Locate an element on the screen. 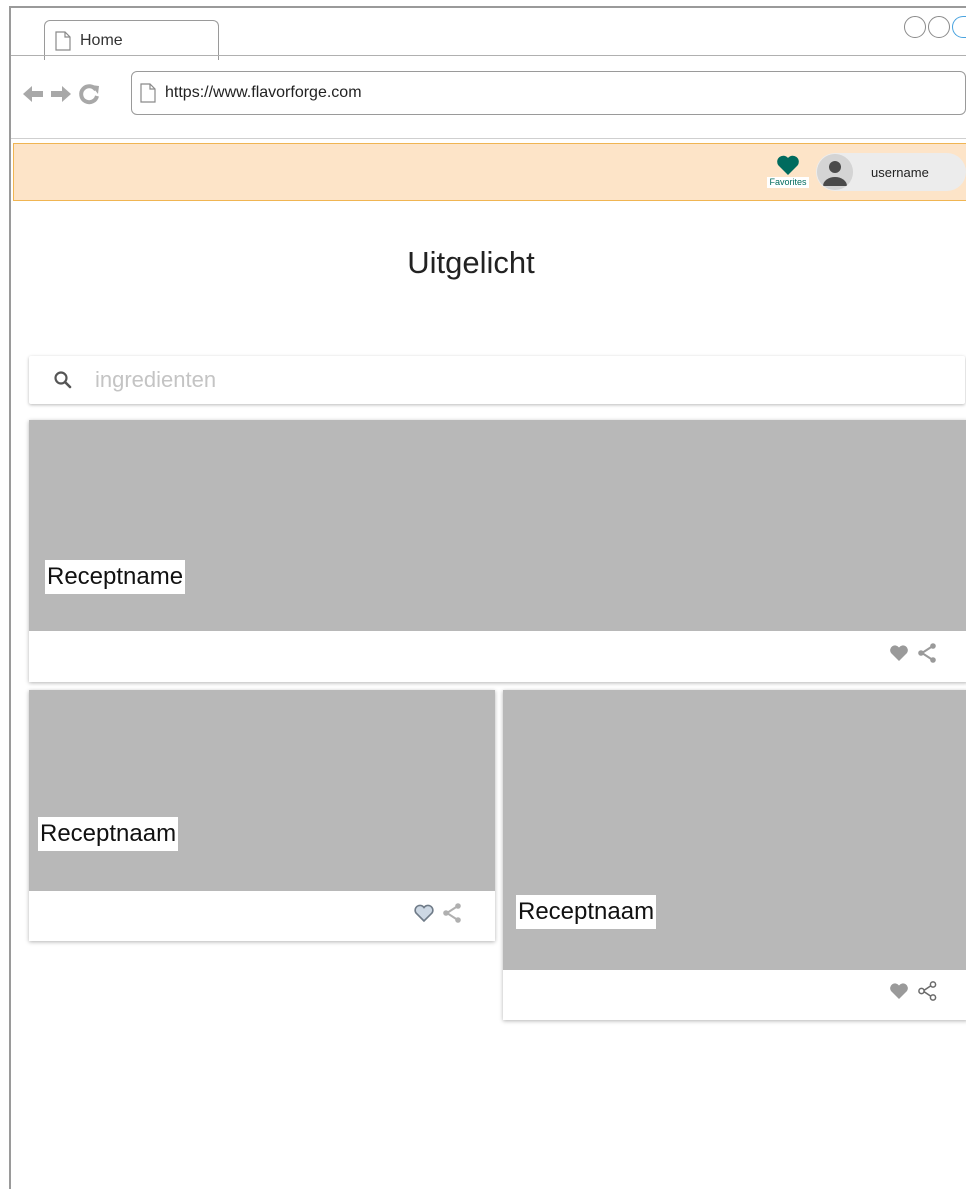 The height and width of the screenshot is (1189, 966). back-arrow-icon is located at coordinates (33, 94).